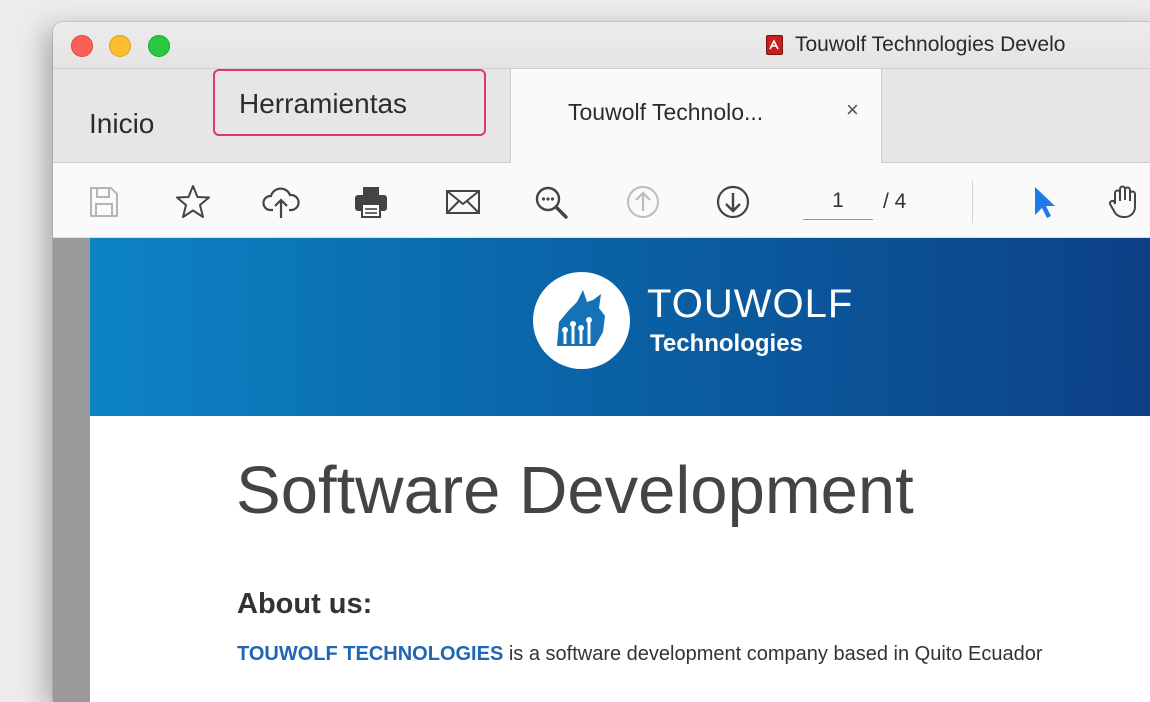 The width and height of the screenshot is (1150, 702). Describe the element at coordinates (930, 44) in the screenshot. I see `window-title-text: Touwolf Technologies Develo` at that location.